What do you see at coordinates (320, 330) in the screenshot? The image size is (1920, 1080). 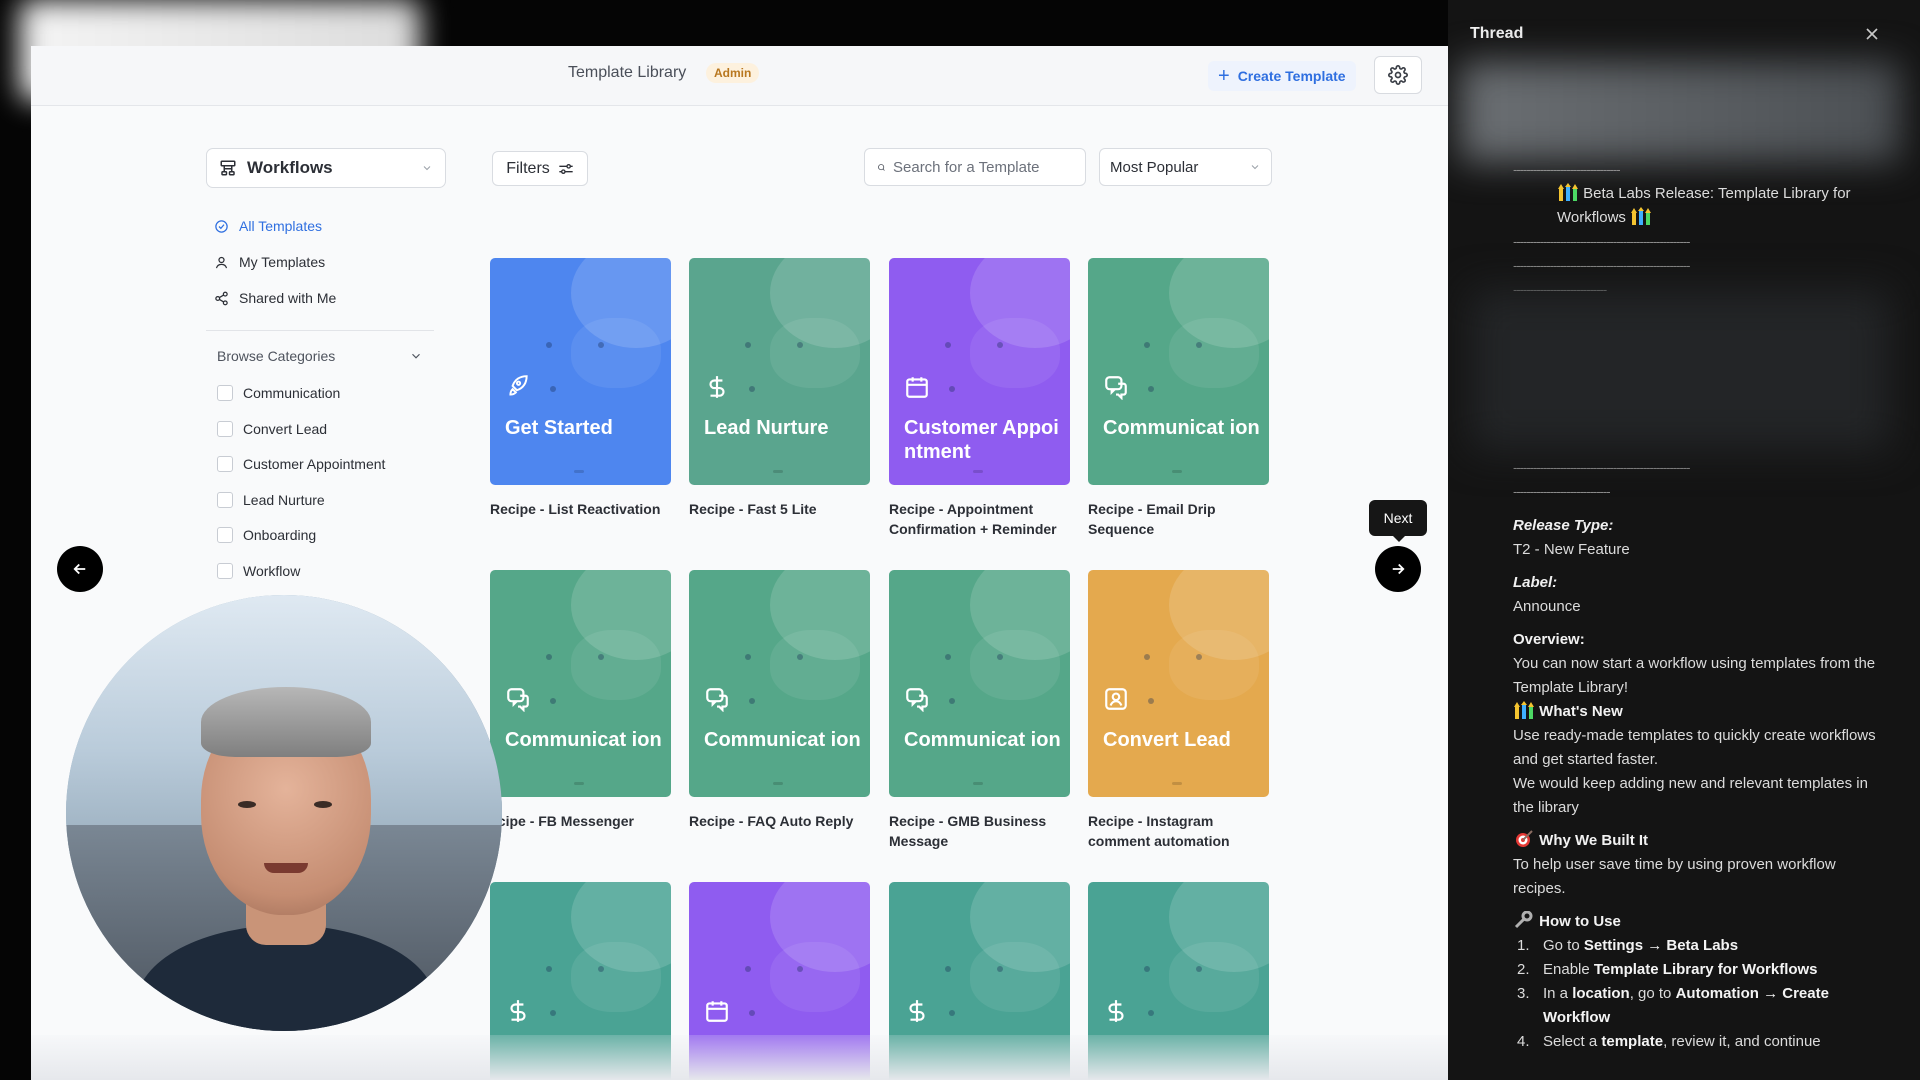 I see `sidebar-divider` at bounding box center [320, 330].